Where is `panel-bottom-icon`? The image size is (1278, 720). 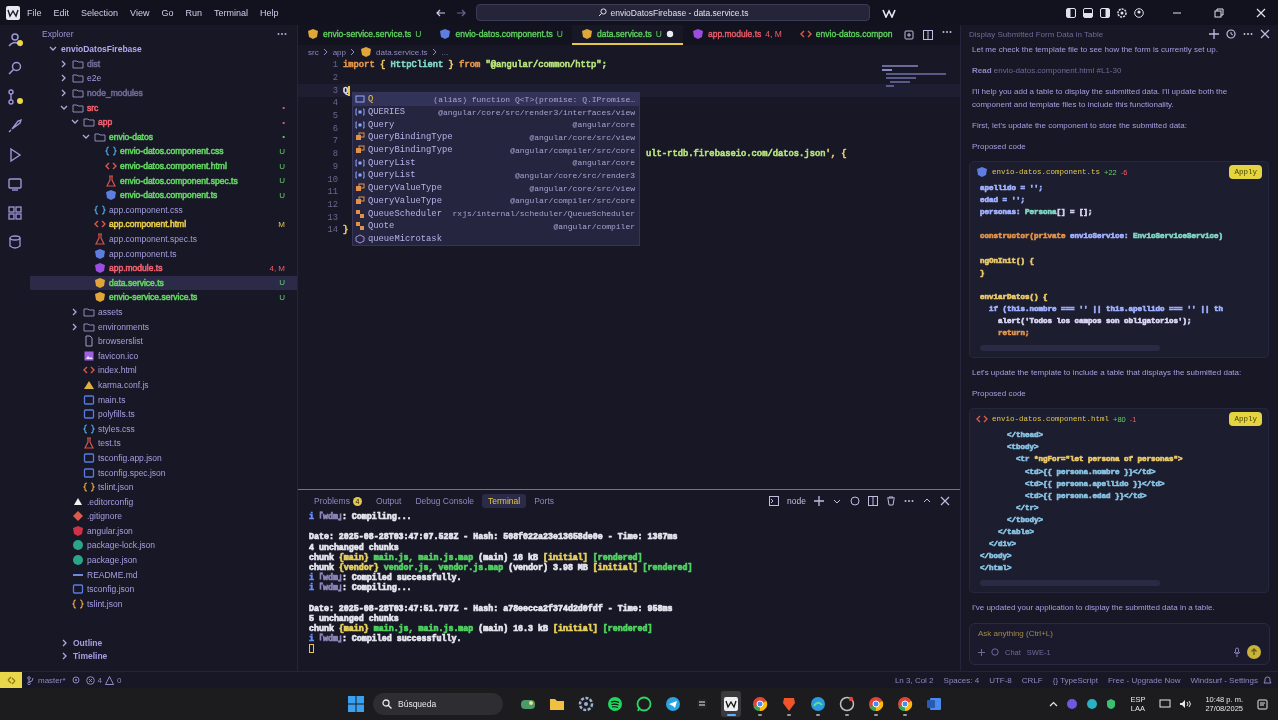
panel-bottom-icon is located at coordinates (1088, 12).